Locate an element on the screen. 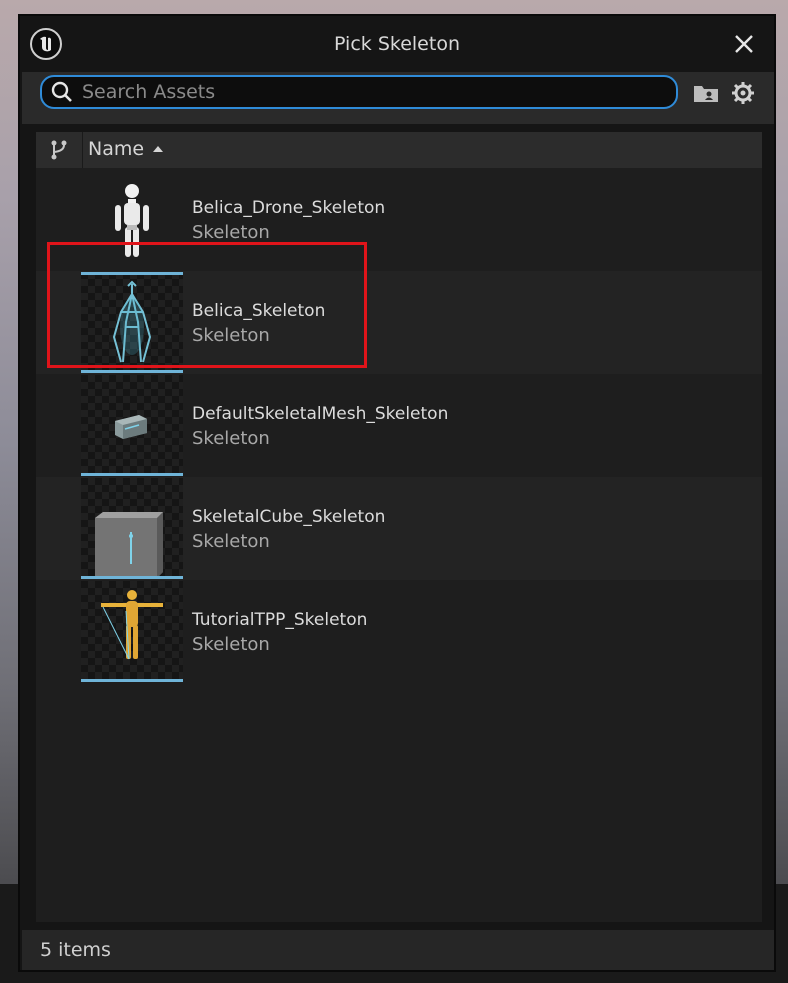 The height and width of the screenshot is (983, 788). toolbar is located at coordinates (398, 98).